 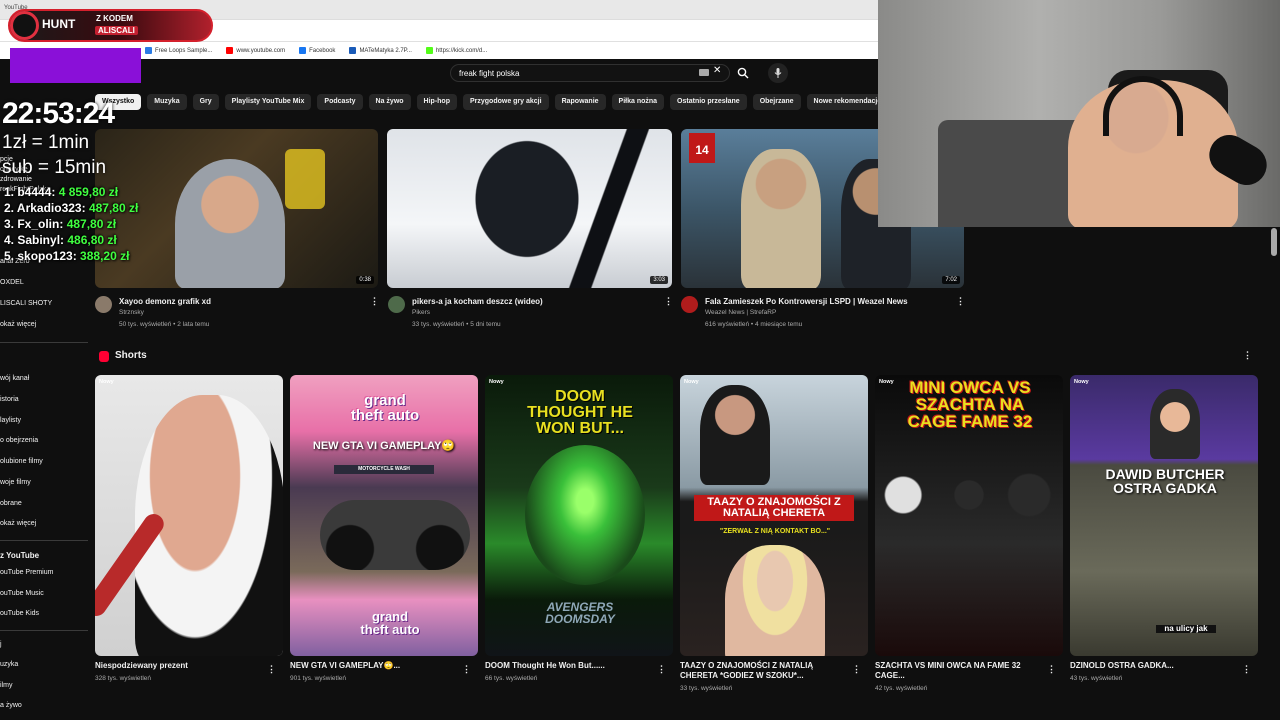 What do you see at coordinates (743, 73) in the screenshot?
I see `search-button` at bounding box center [743, 73].